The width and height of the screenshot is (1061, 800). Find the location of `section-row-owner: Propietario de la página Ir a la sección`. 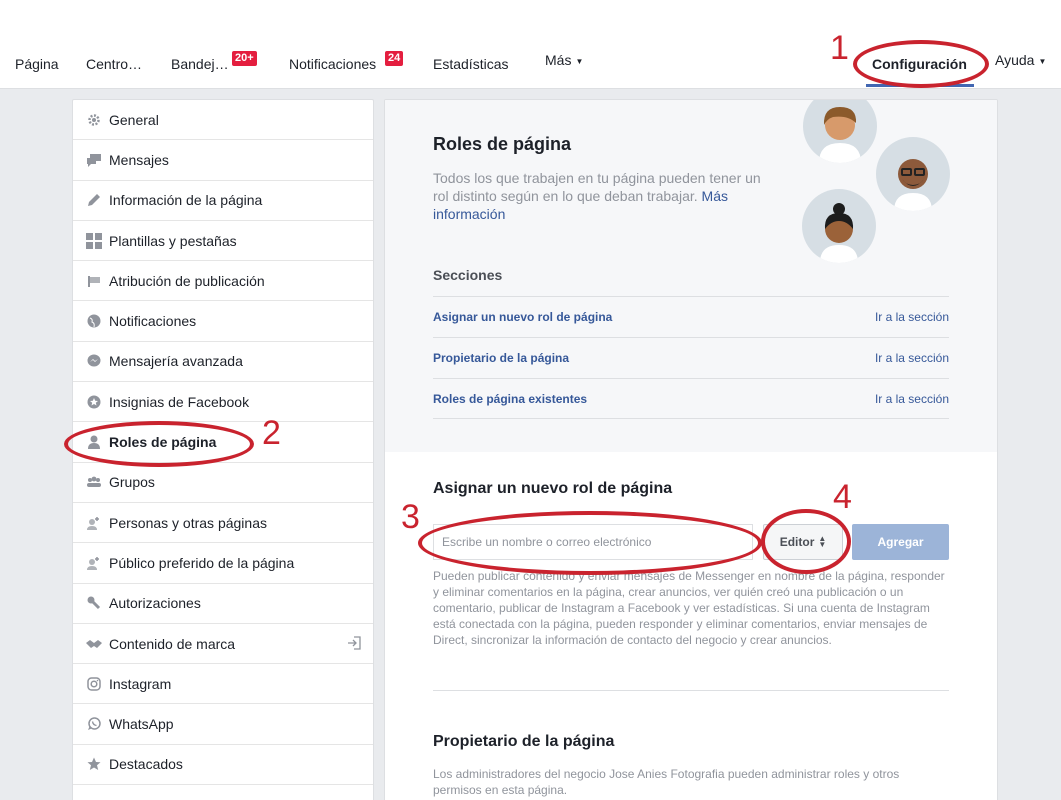

section-row-owner: Propietario de la página Ir a la sección is located at coordinates (691, 357).